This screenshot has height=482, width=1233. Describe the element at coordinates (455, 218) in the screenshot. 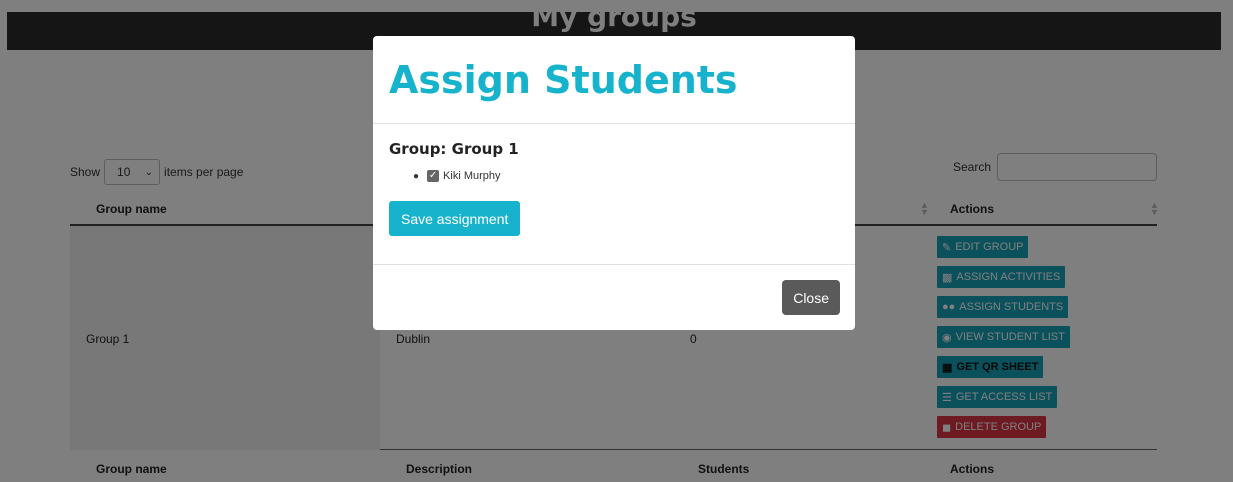

I see `save-assignment-button: Save assignment` at that location.